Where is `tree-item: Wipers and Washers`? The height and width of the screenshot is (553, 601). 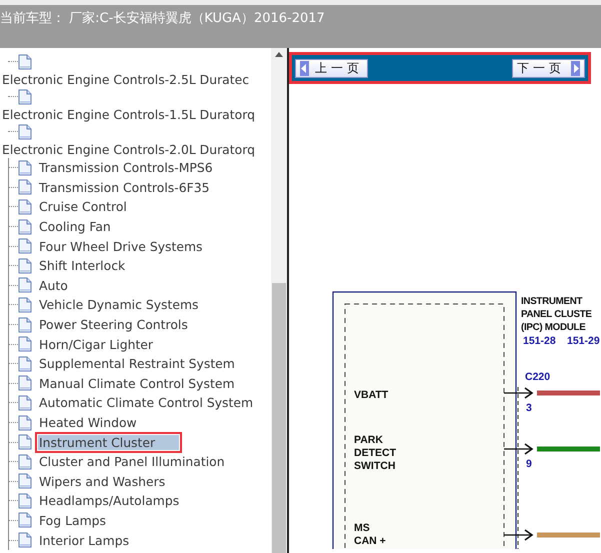
tree-item: Wipers and Washers is located at coordinates (102, 481).